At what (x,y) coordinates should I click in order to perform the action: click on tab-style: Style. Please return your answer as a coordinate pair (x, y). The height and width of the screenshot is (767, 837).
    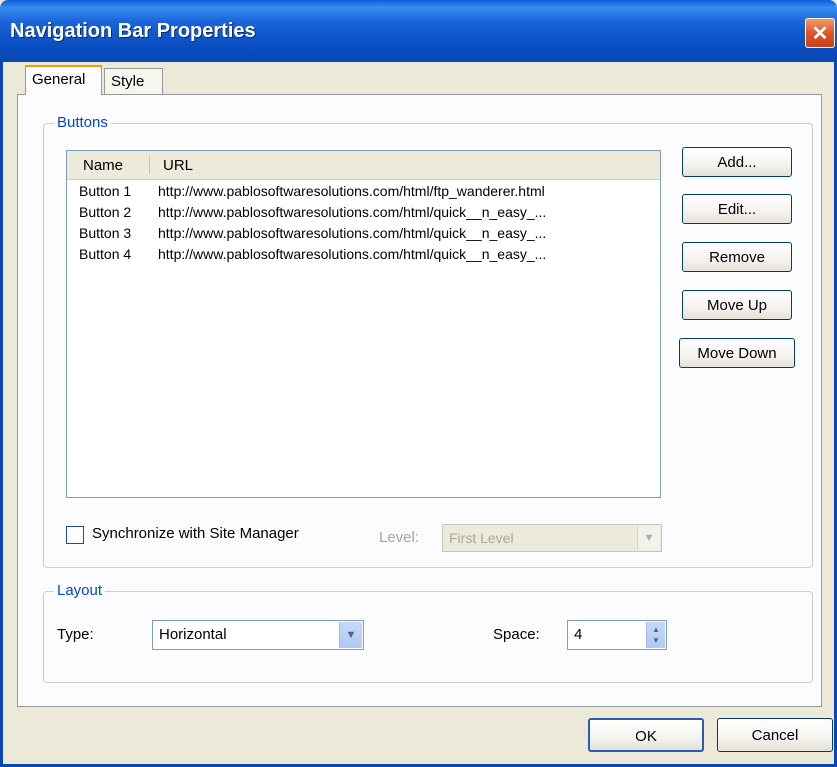
    Looking at the image, I should click on (133, 81).